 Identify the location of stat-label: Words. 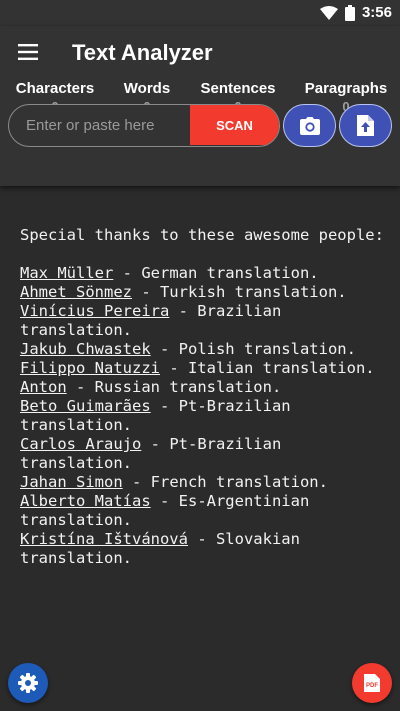
(147, 88).